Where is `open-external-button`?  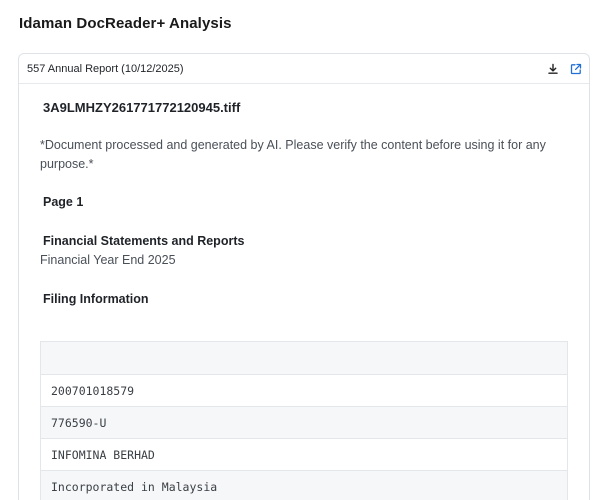
open-external-button is located at coordinates (576, 69).